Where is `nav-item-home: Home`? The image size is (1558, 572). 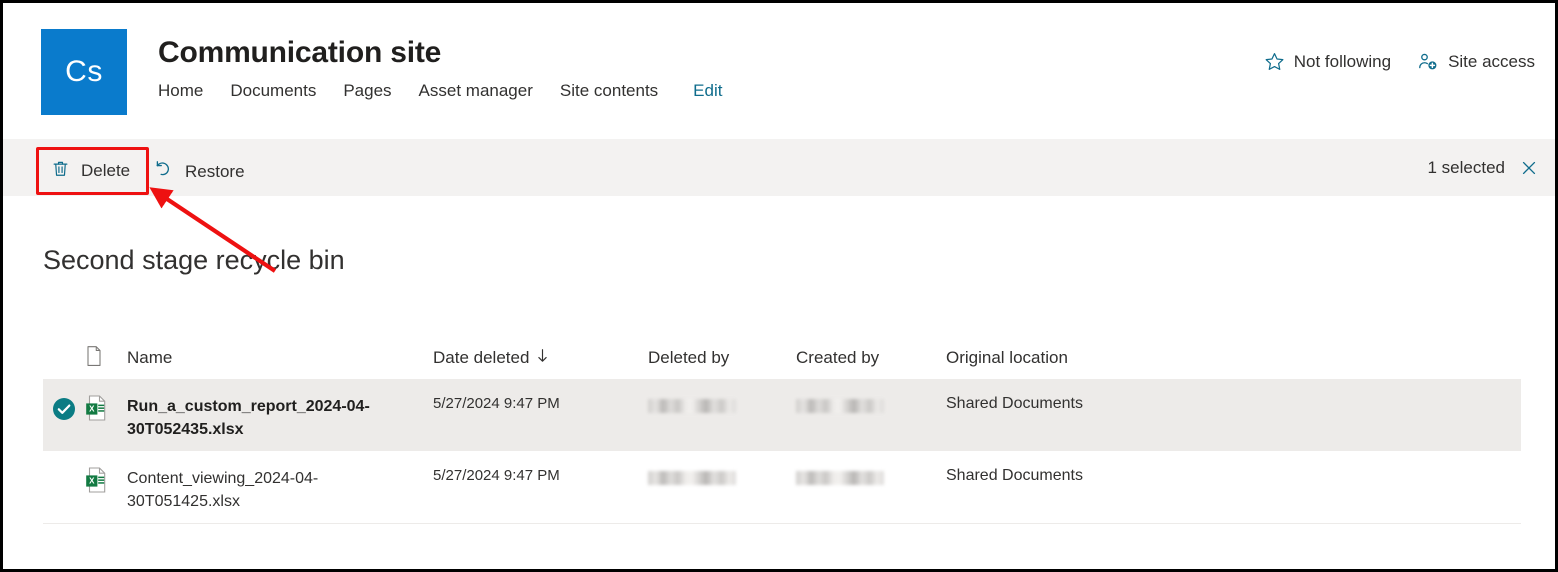 nav-item-home: Home is located at coordinates (194, 91).